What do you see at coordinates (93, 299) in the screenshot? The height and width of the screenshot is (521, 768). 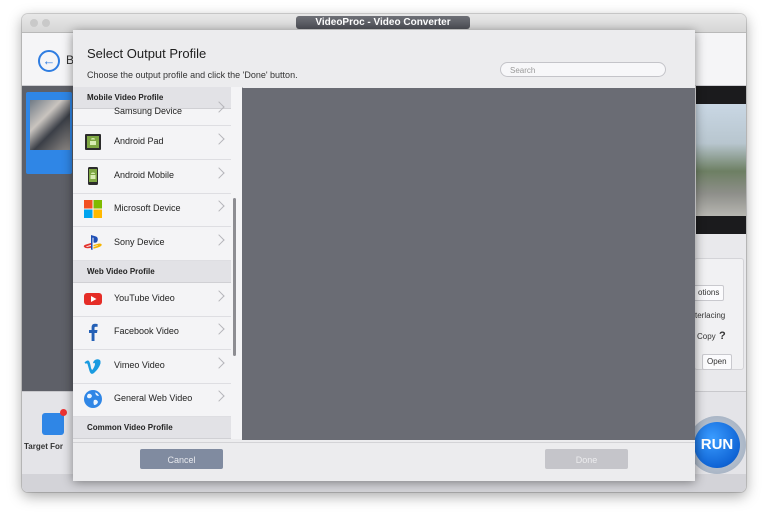 I see `youtube-icon` at bounding box center [93, 299].